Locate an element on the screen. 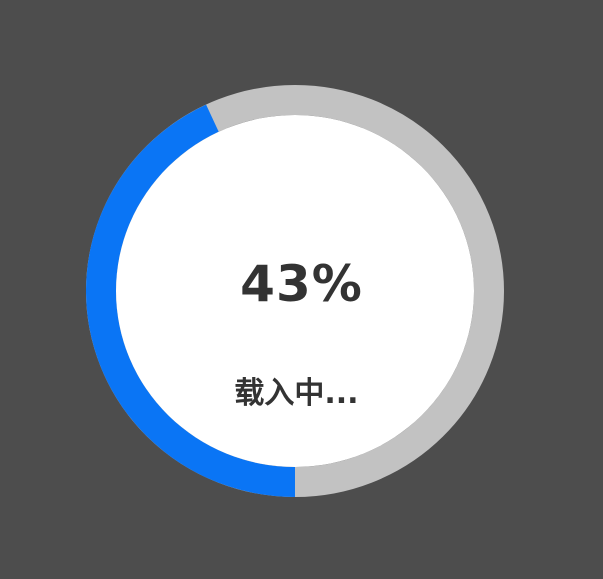 This screenshot has height=579, width=603. progress-percent-label: 43% is located at coordinates (301, 284).